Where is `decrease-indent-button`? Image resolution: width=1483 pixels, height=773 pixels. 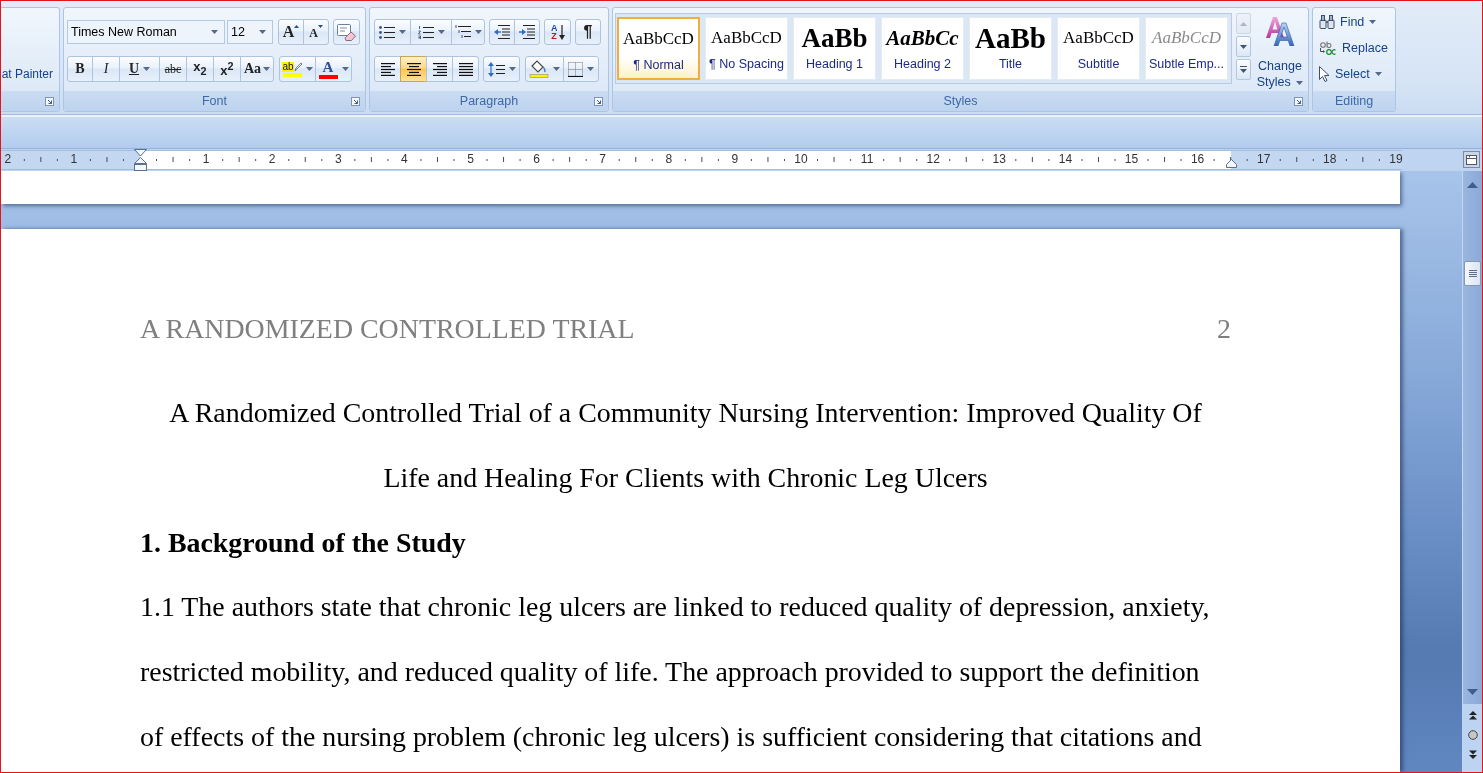
decrease-indent-button is located at coordinates (502, 32).